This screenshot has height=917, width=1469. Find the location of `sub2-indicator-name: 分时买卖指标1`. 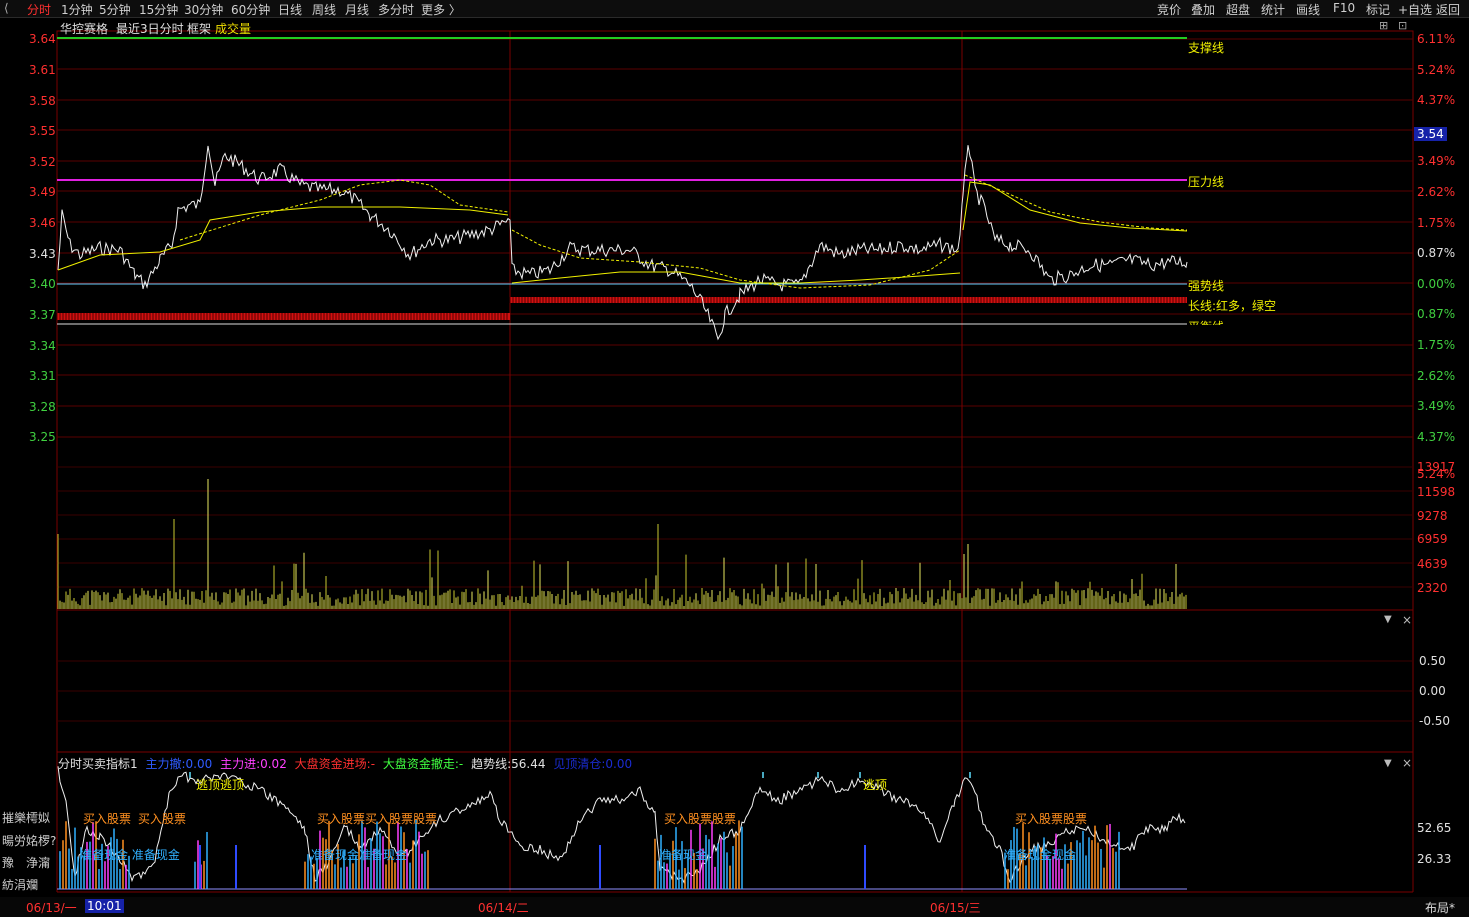

sub2-indicator-name: 分时买卖指标1 is located at coordinates (98, 764).